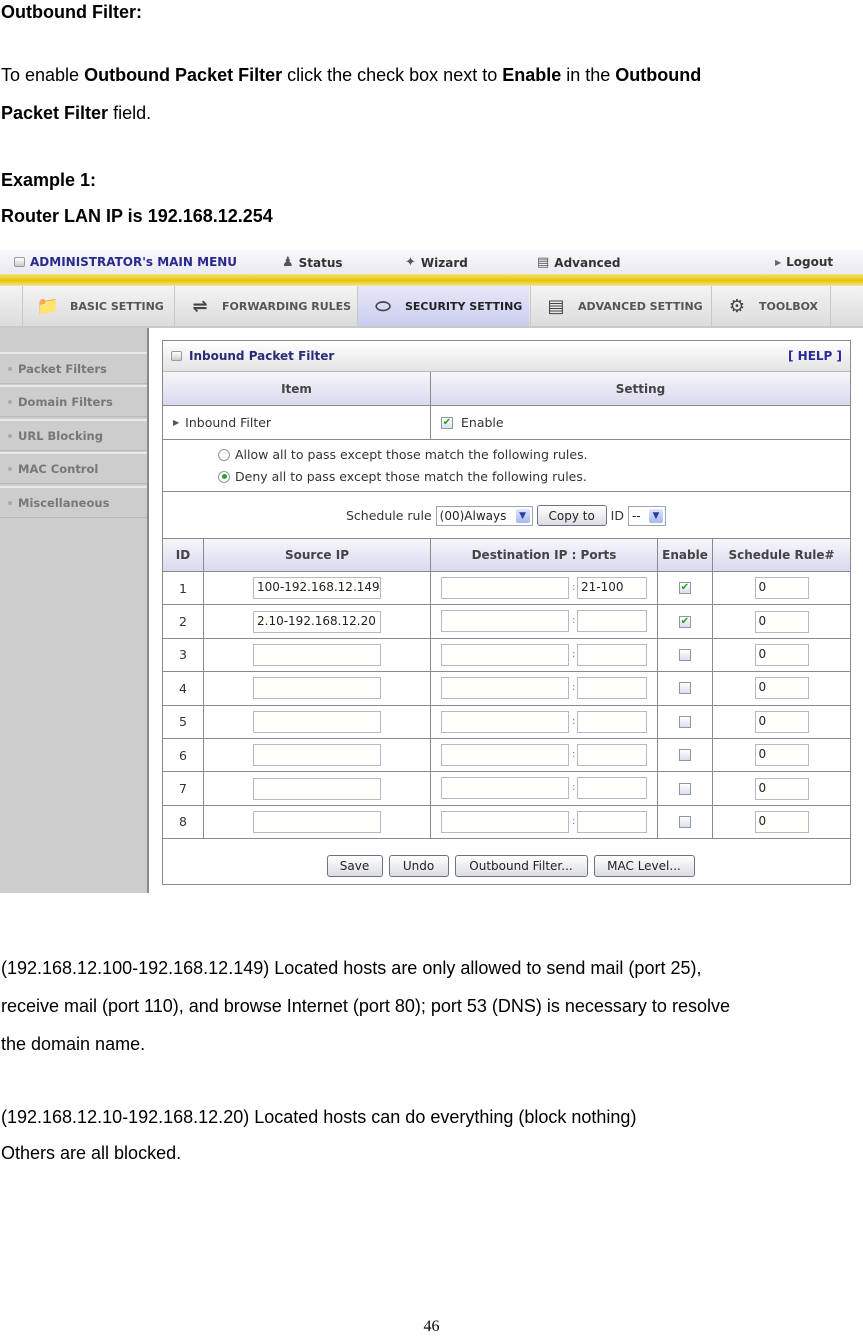 This screenshot has height=1336, width=863. Describe the element at coordinates (183, 622) in the screenshot. I see `rule-id: 2` at that location.